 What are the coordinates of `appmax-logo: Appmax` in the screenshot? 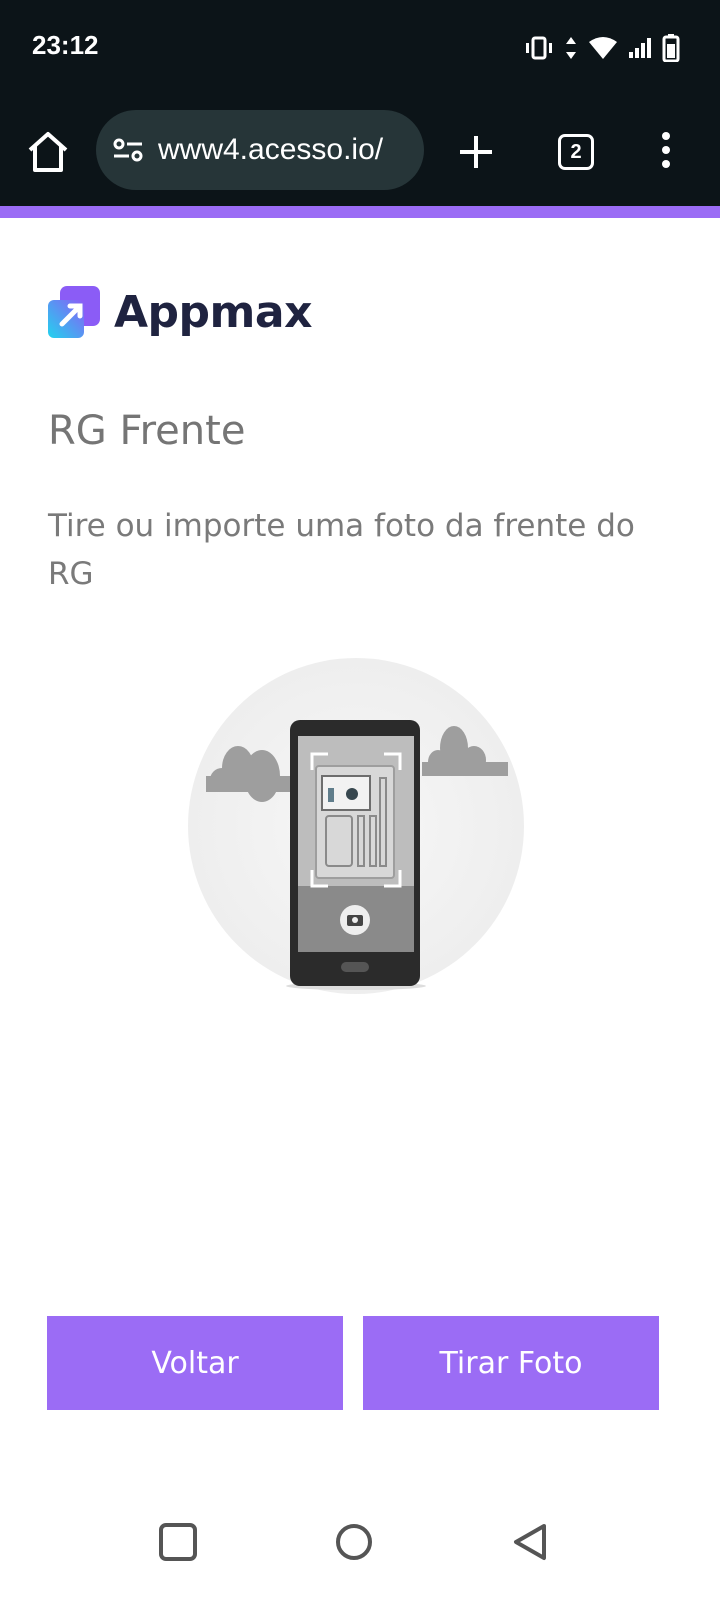 It's located at (180, 312).